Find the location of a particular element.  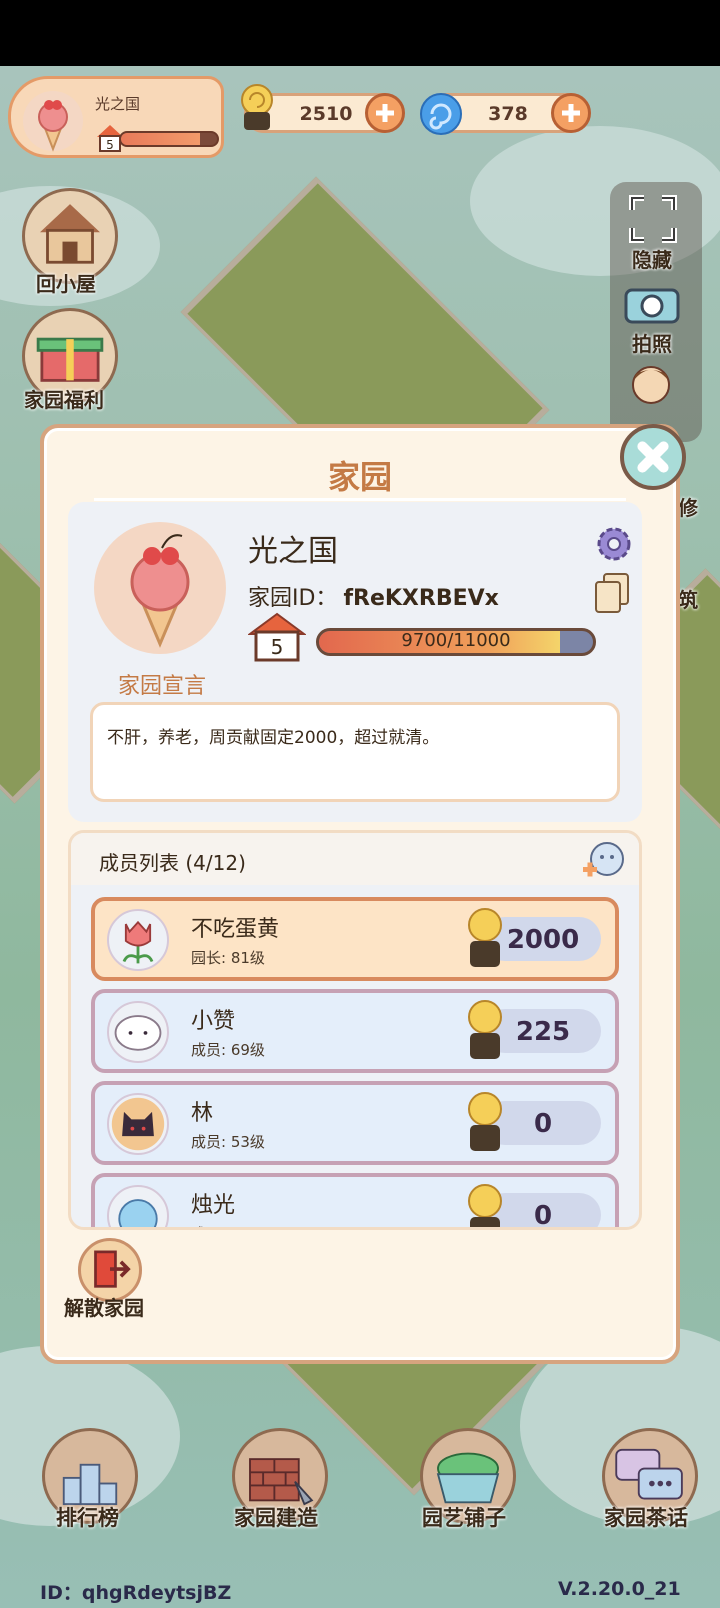

snail-coin-counter: 2510 is located at coordinates (323, 108).